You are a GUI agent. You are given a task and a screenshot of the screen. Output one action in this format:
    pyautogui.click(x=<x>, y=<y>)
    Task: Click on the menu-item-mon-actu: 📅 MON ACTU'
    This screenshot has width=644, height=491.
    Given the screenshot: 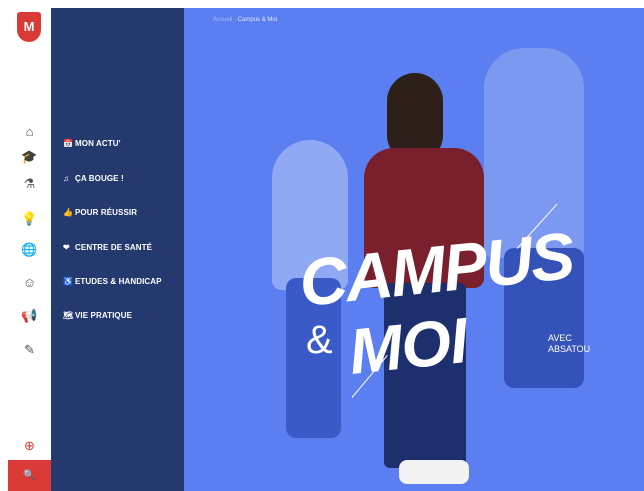 What is the action you would take?
    pyautogui.click(x=92, y=143)
    